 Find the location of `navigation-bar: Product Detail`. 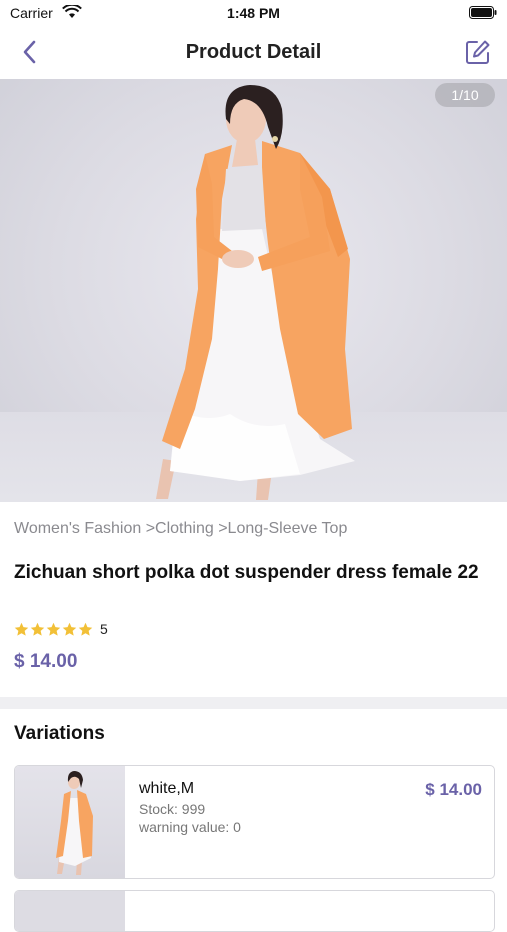

navigation-bar: Product Detail is located at coordinates (253, 53).